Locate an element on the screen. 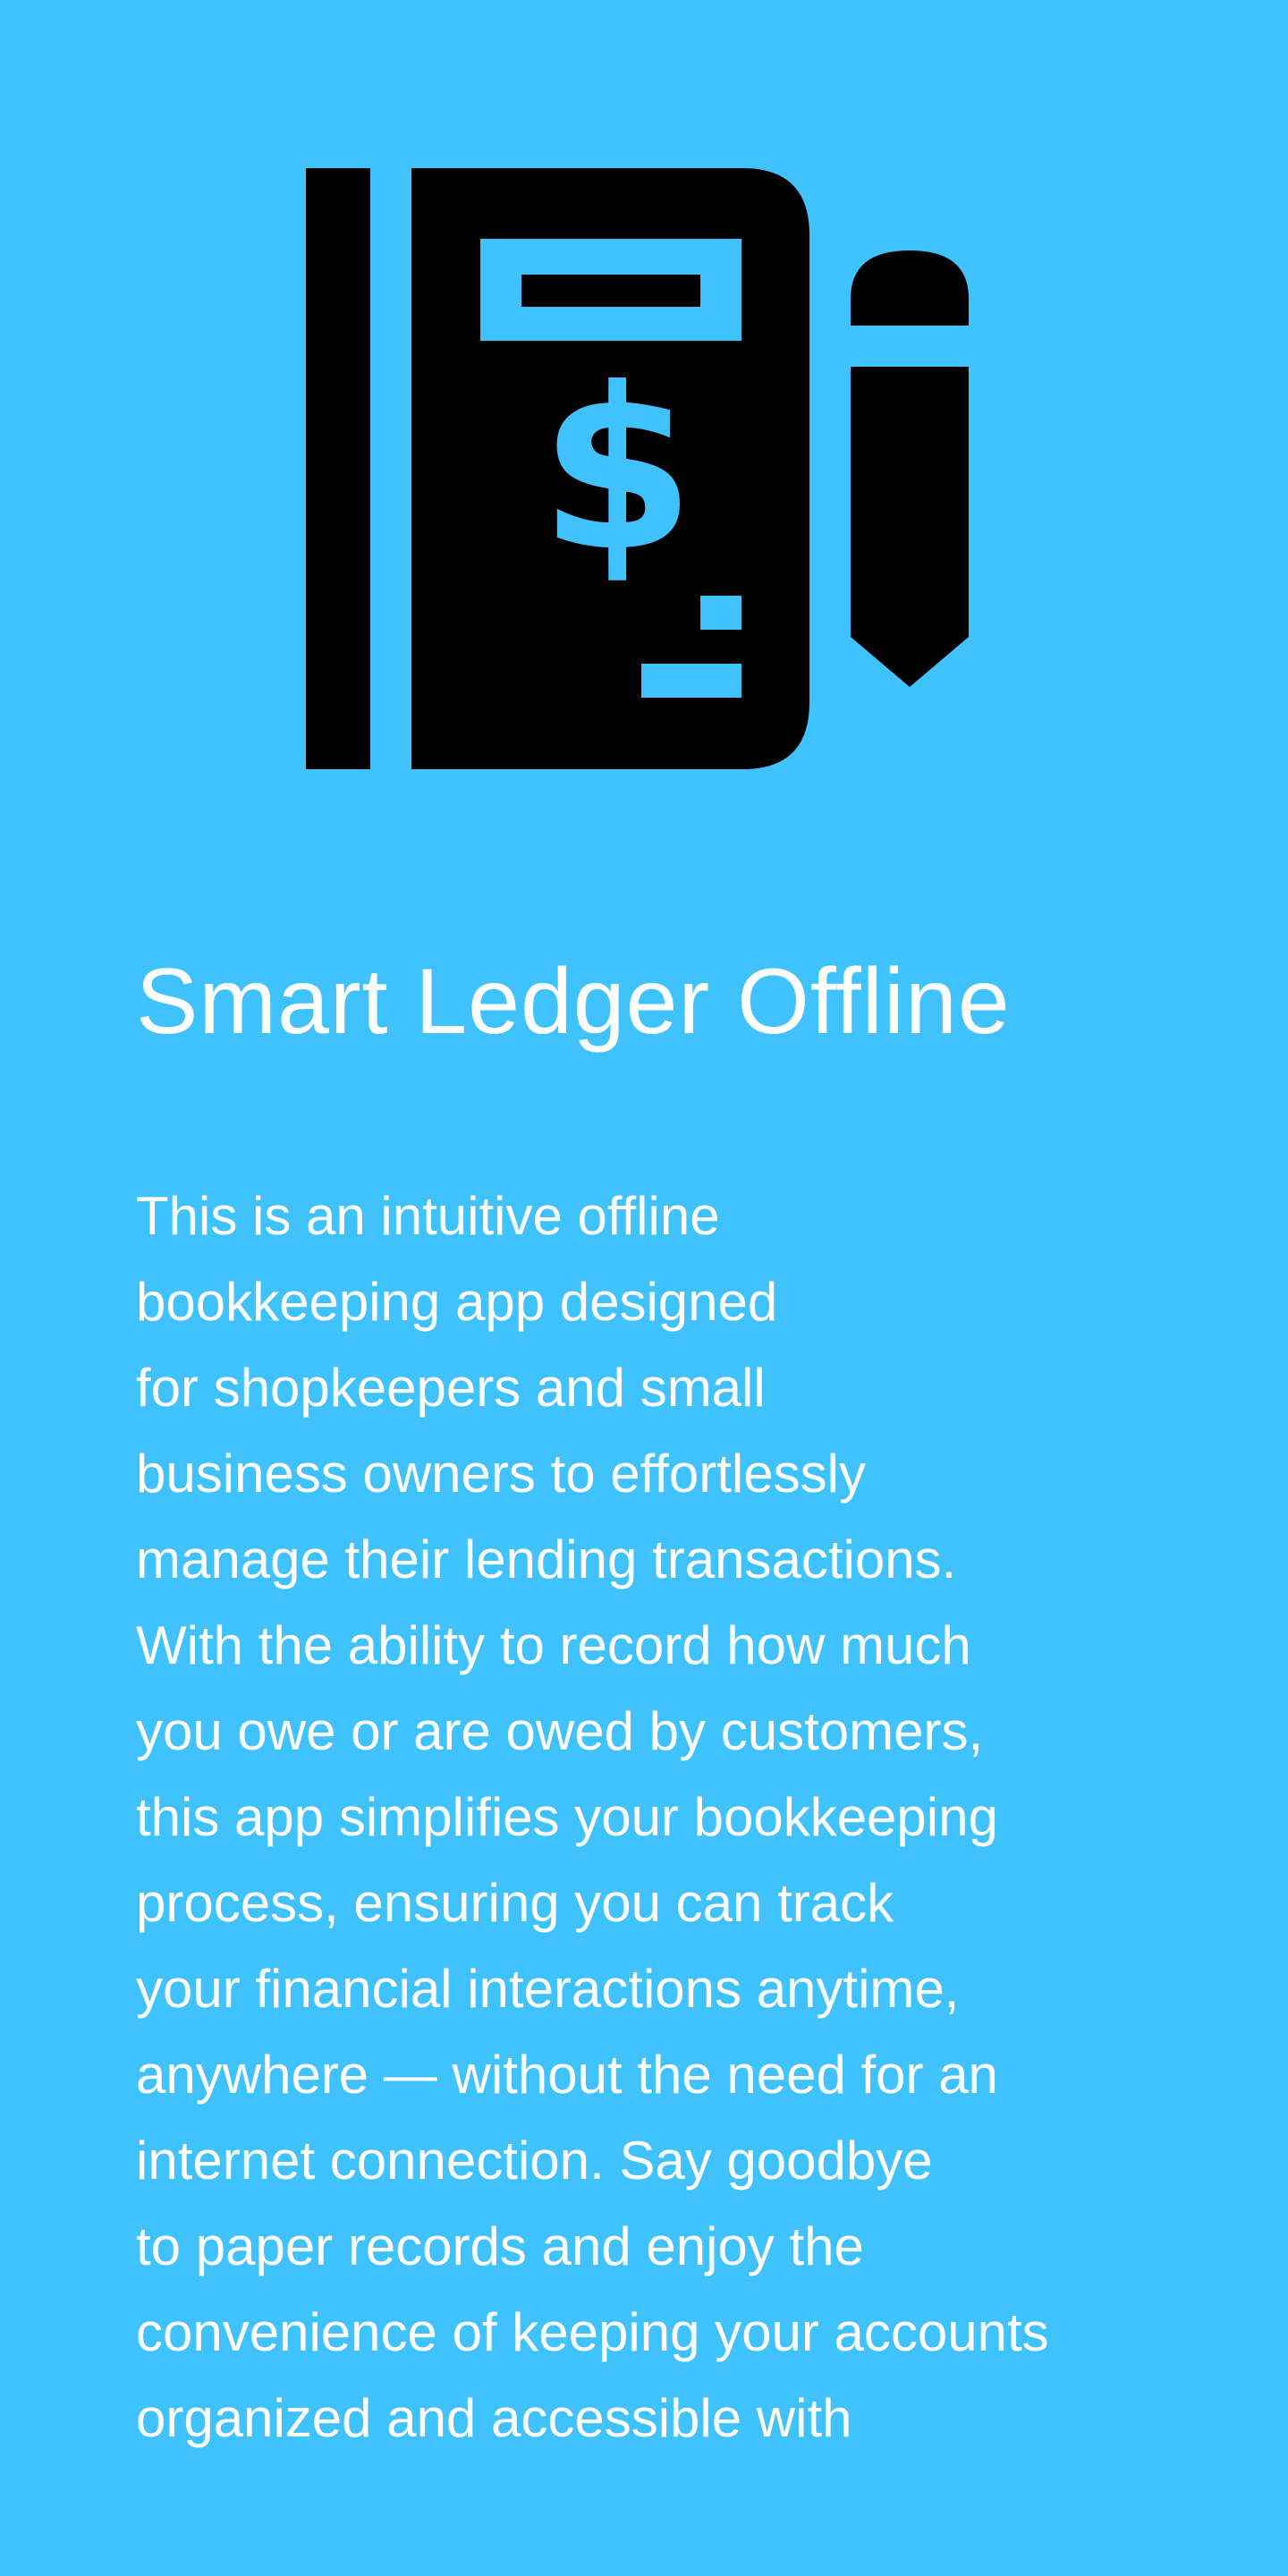  description-line: this app simplifies your bookkeeping is located at coordinates (567, 1817).